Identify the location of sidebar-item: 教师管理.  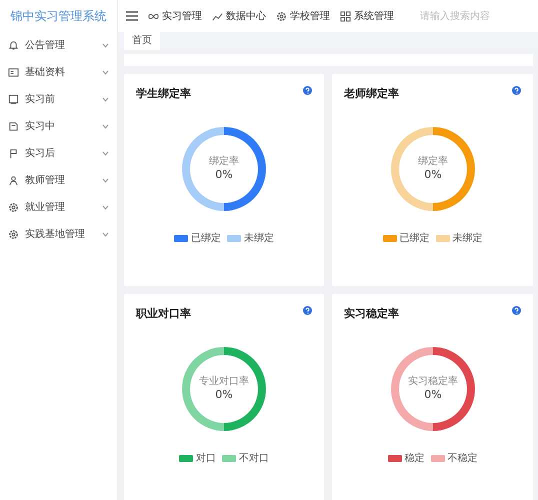
(58, 180).